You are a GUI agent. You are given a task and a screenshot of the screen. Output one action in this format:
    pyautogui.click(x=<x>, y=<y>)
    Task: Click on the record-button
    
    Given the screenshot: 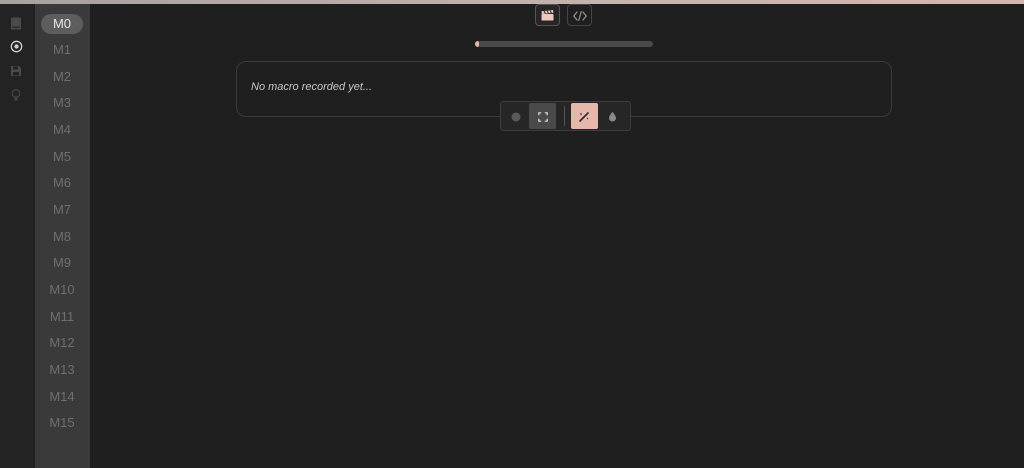 What is the action you would take?
    pyautogui.click(x=515, y=116)
    